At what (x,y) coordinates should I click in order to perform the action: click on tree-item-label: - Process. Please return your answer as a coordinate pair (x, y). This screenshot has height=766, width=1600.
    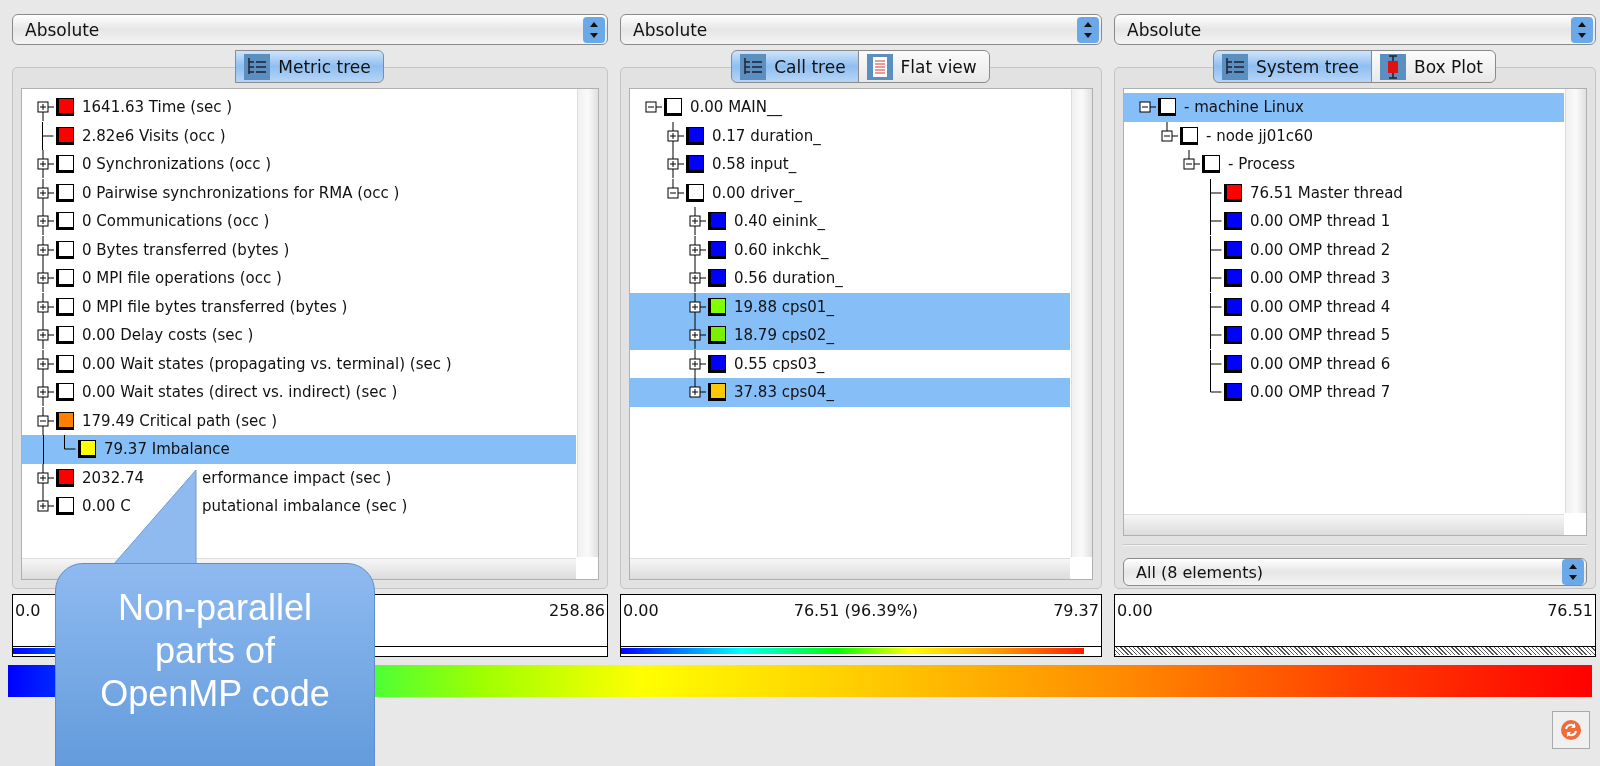
    Looking at the image, I should click on (1262, 164).